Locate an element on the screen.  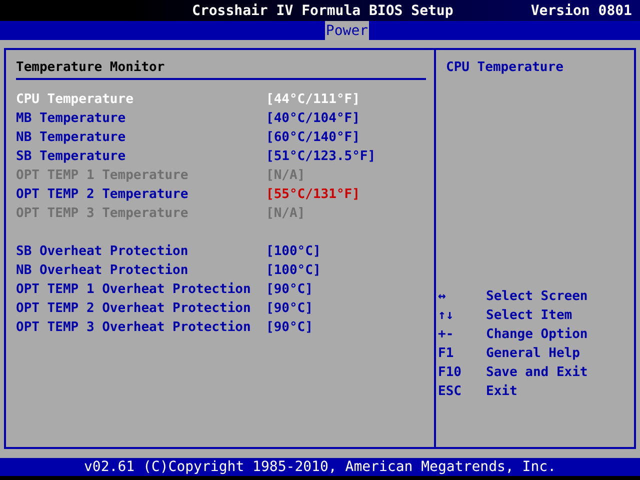
setting-value: [40°C/104°F] is located at coordinates (313, 118).